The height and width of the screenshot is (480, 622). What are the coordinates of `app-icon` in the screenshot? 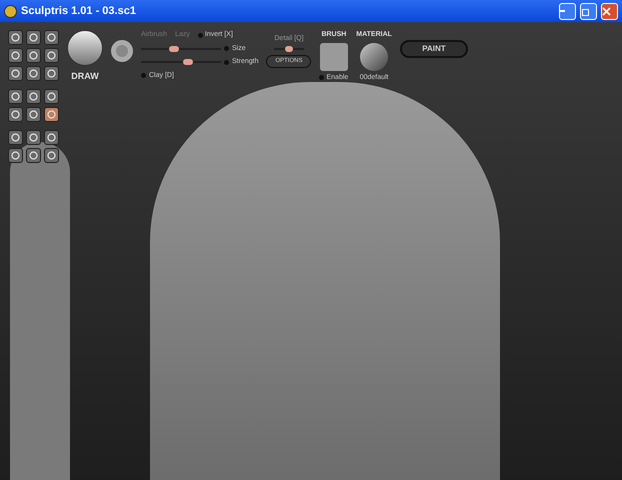 It's located at (10, 11).